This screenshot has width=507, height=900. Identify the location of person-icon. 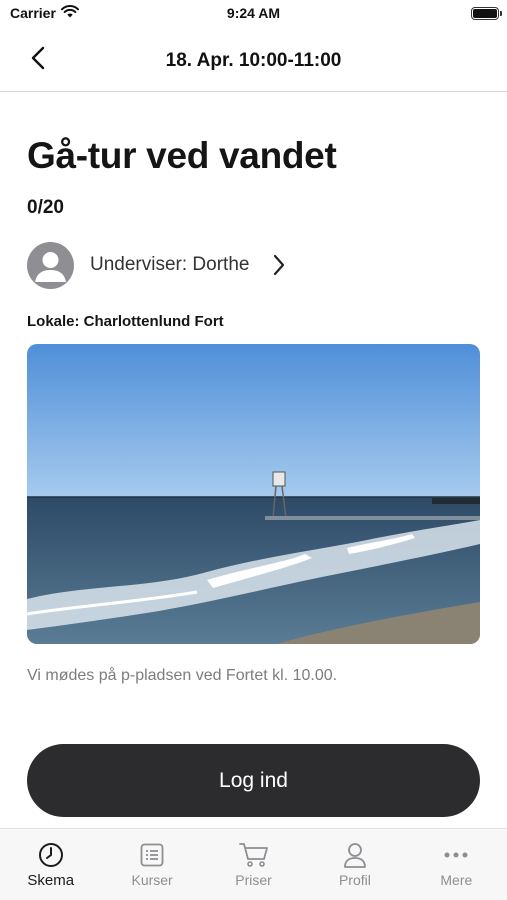
(355, 855).